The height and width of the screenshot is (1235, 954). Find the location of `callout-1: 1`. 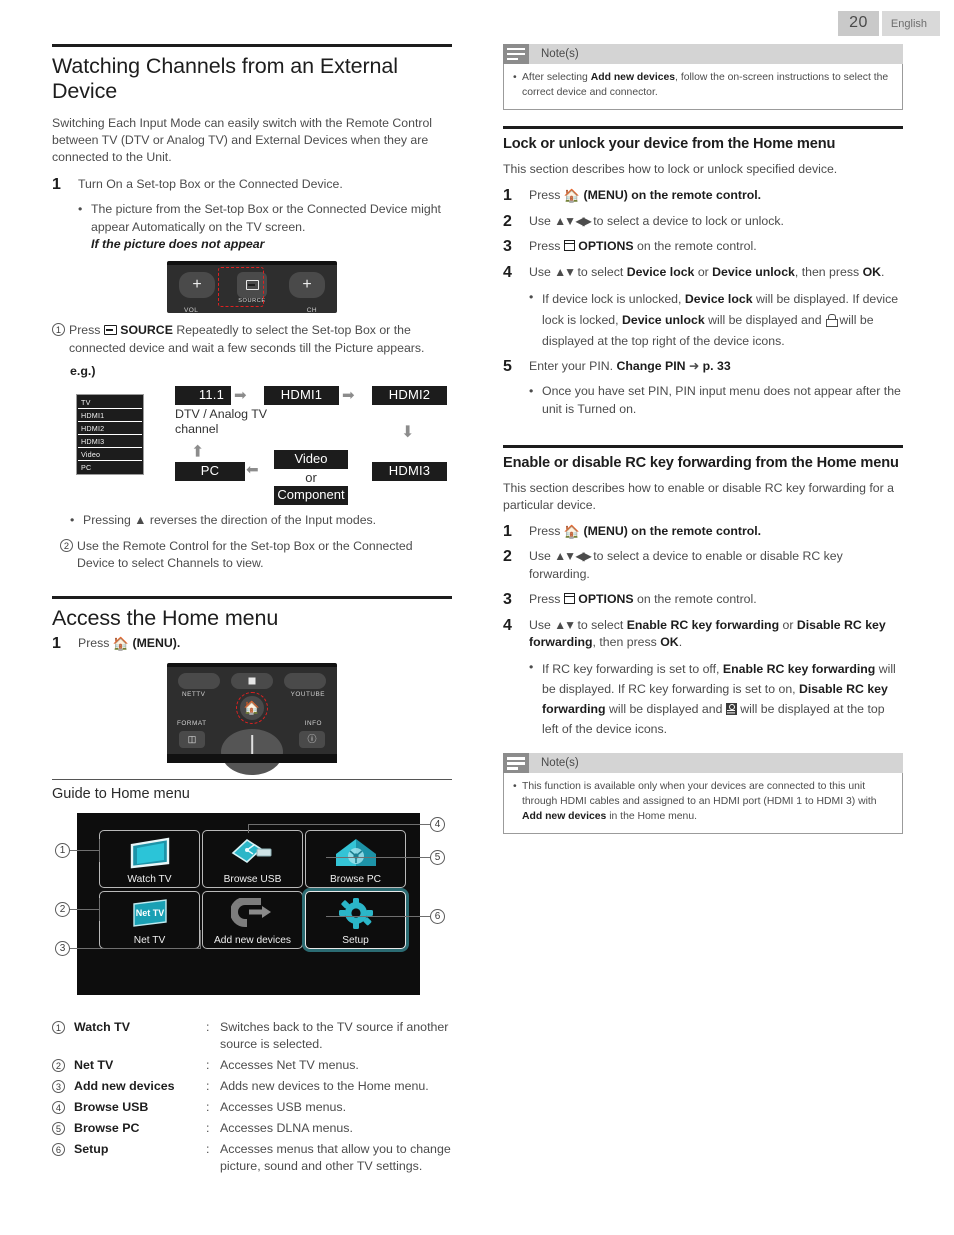

callout-1: 1 is located at coordinates (62, 850).